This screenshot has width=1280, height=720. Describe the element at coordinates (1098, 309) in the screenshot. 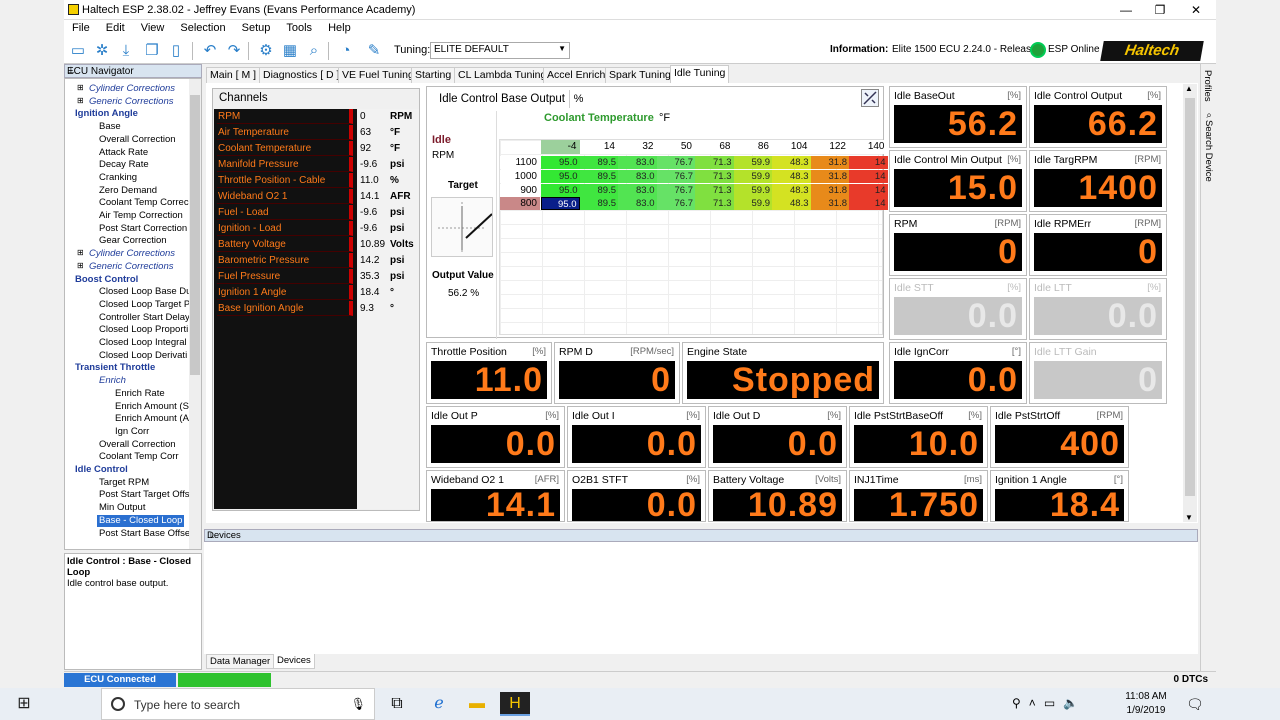

I see `gauge-idle-ltt: Idle LTT [%] 0.0` at that location.